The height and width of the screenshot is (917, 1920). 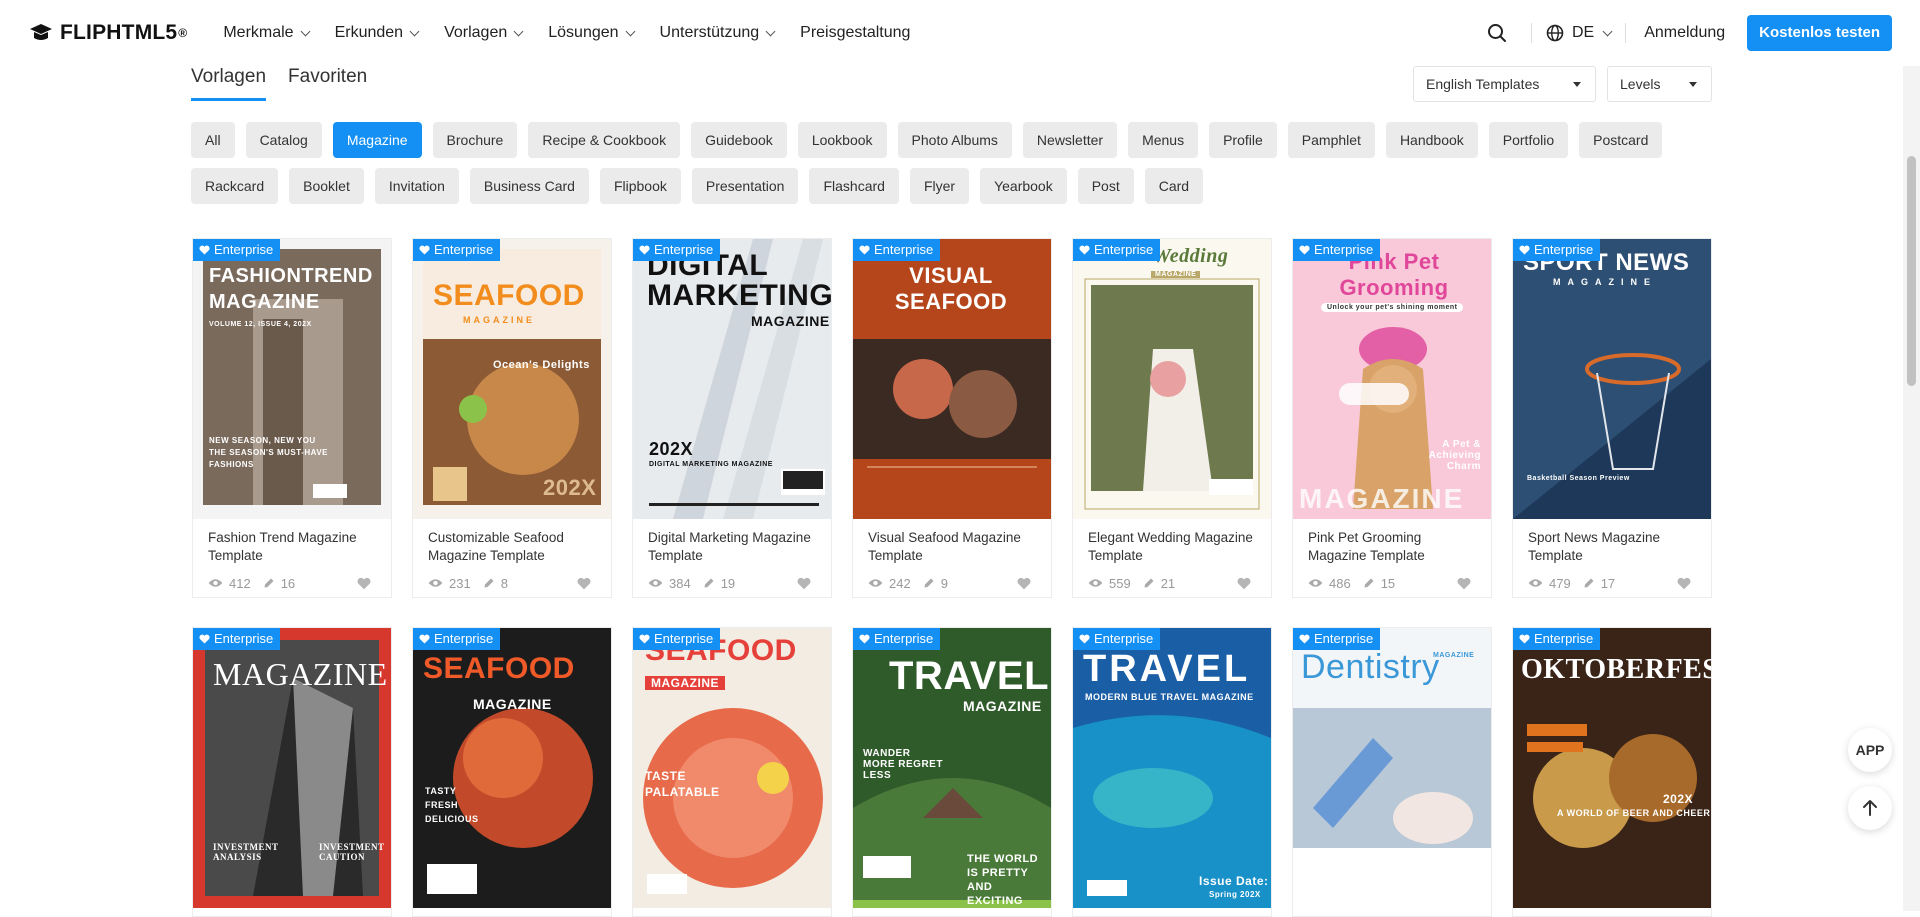 I want to click on category-chip: Guidebook, so click(x=739, y=140).